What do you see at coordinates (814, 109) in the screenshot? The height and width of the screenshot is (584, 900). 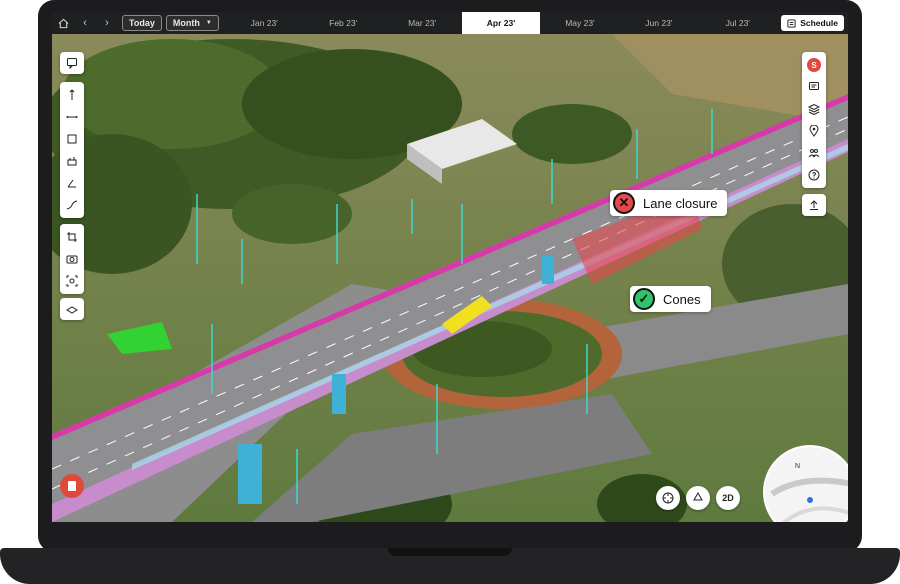 I see `layers-icon` at bounding box center [814, 109].